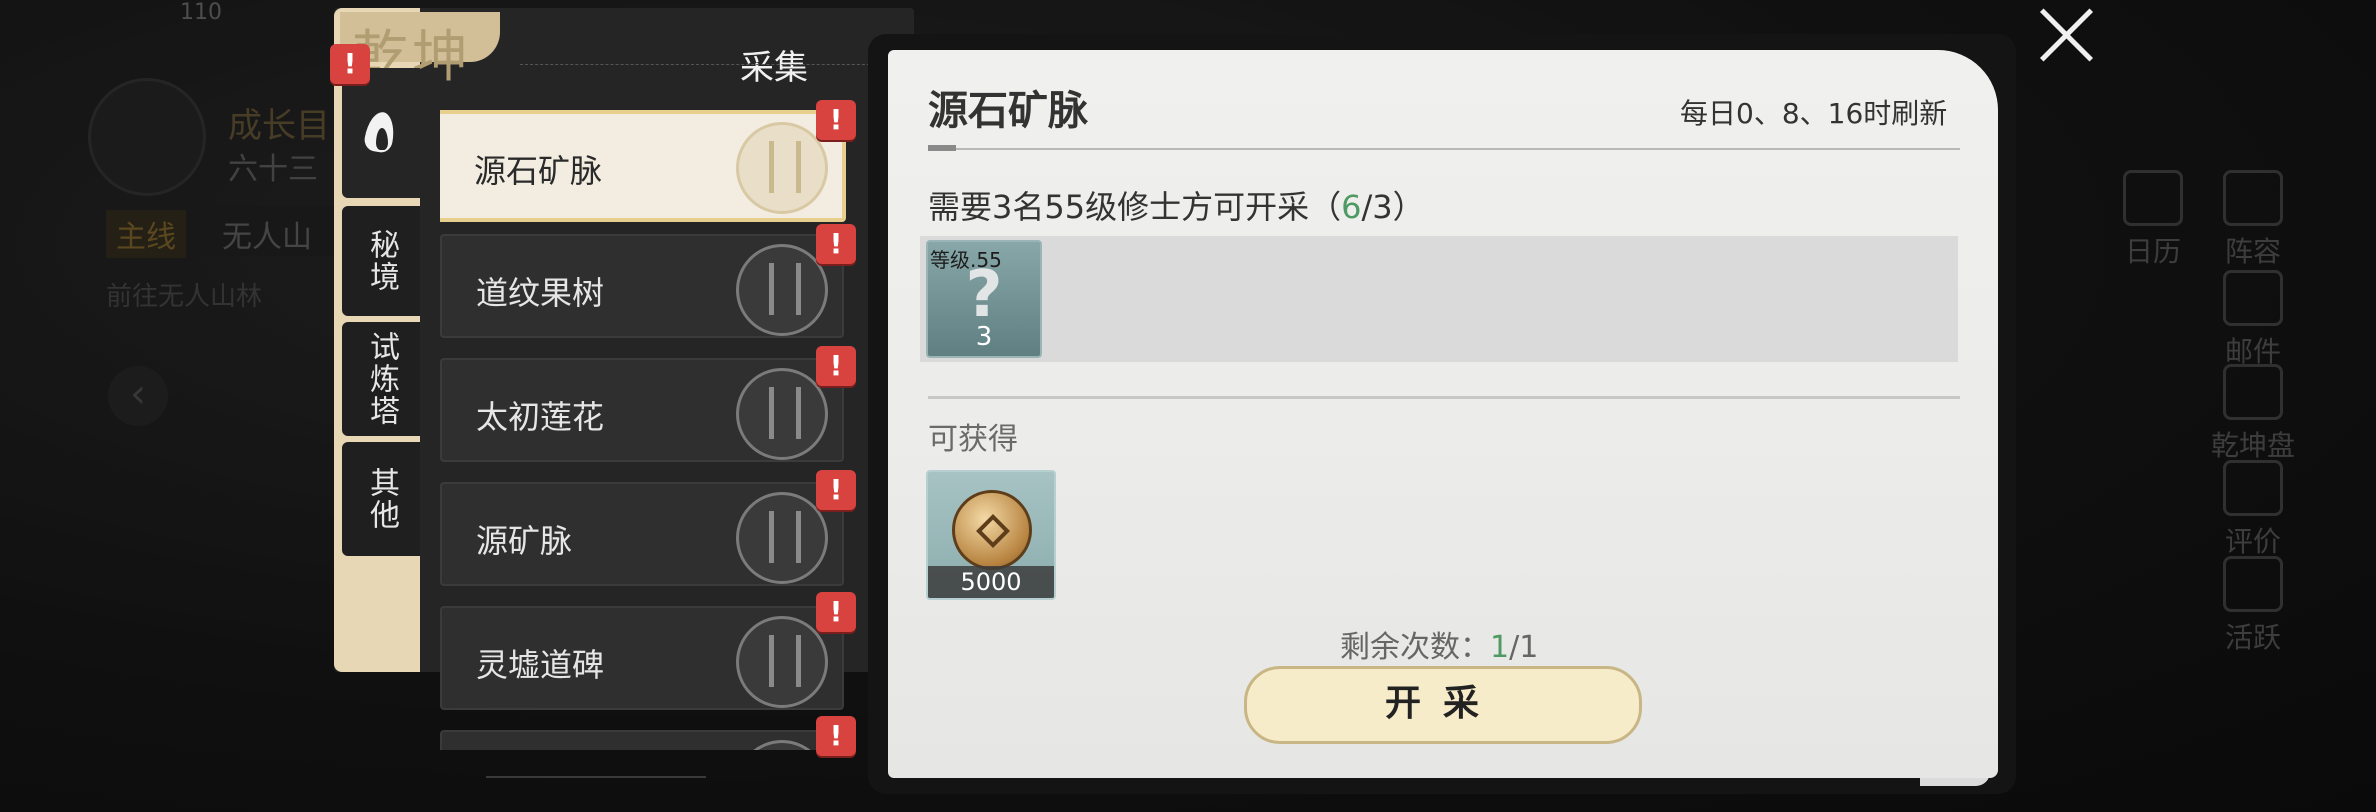  Describe the element at coordinates (984, 295) in the screenshot. I see `question-mark-icon: ?` at that location.